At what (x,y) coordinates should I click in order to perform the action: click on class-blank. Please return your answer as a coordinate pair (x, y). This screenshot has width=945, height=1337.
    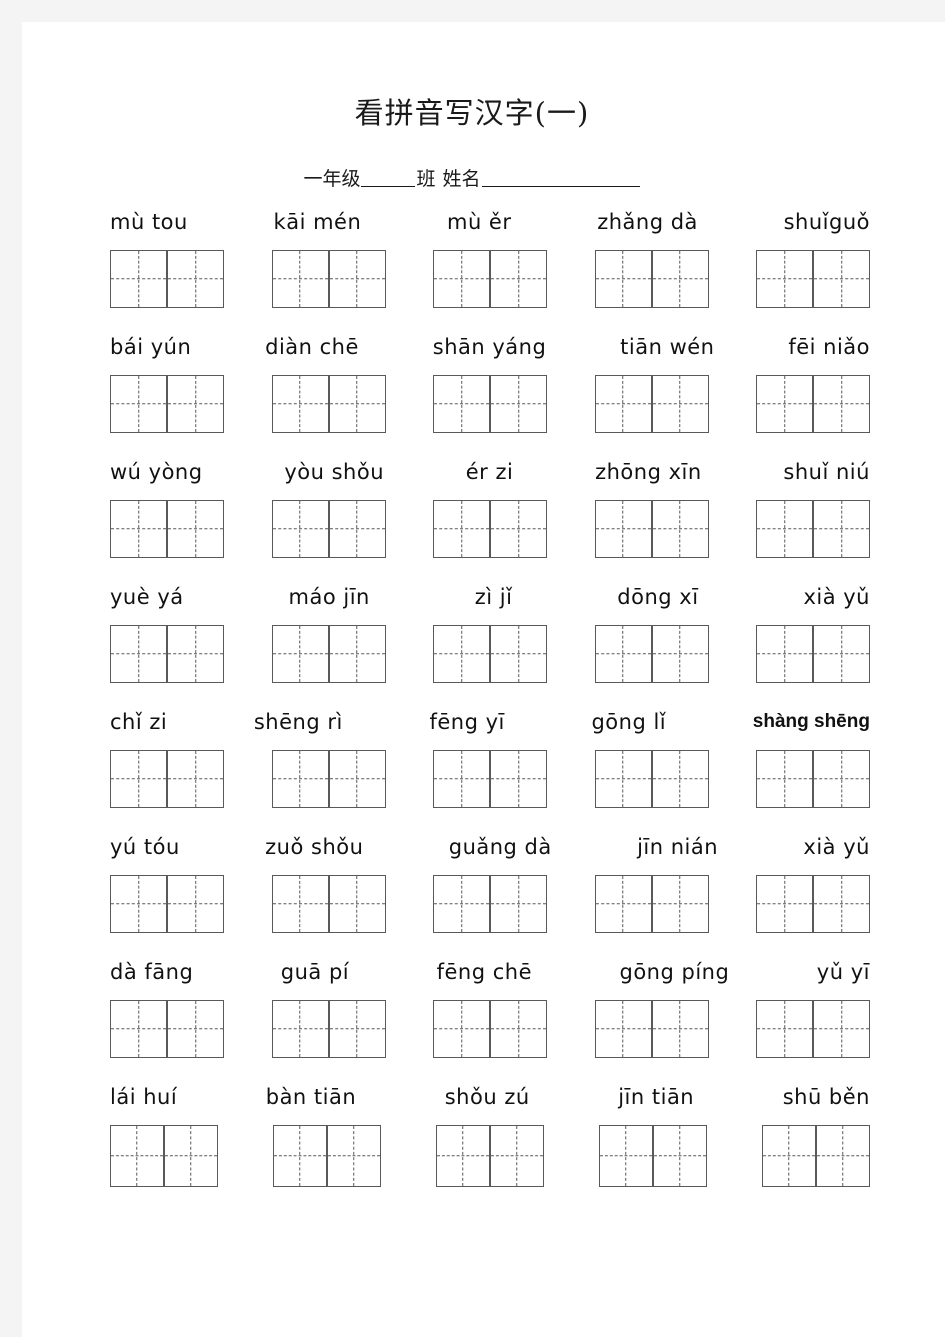
    Looking at the image, I should click on (388, 186).